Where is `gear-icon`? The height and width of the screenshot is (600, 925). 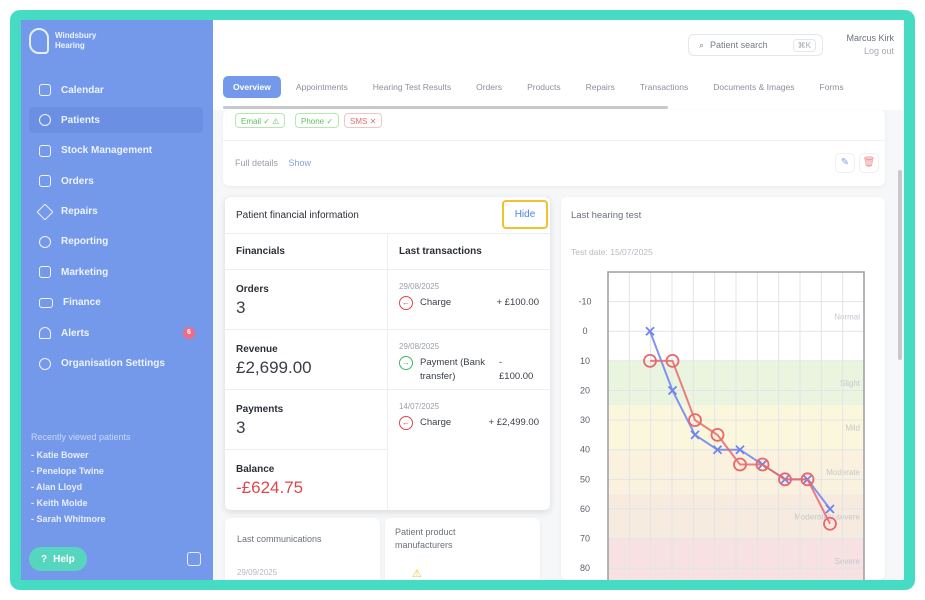 gear-icon is located at coordinates (45, 363).